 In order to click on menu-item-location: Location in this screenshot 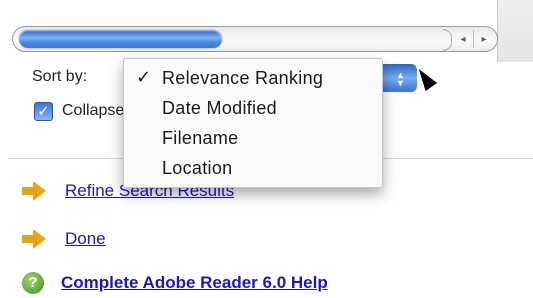, I will do `click(253, 168)`.